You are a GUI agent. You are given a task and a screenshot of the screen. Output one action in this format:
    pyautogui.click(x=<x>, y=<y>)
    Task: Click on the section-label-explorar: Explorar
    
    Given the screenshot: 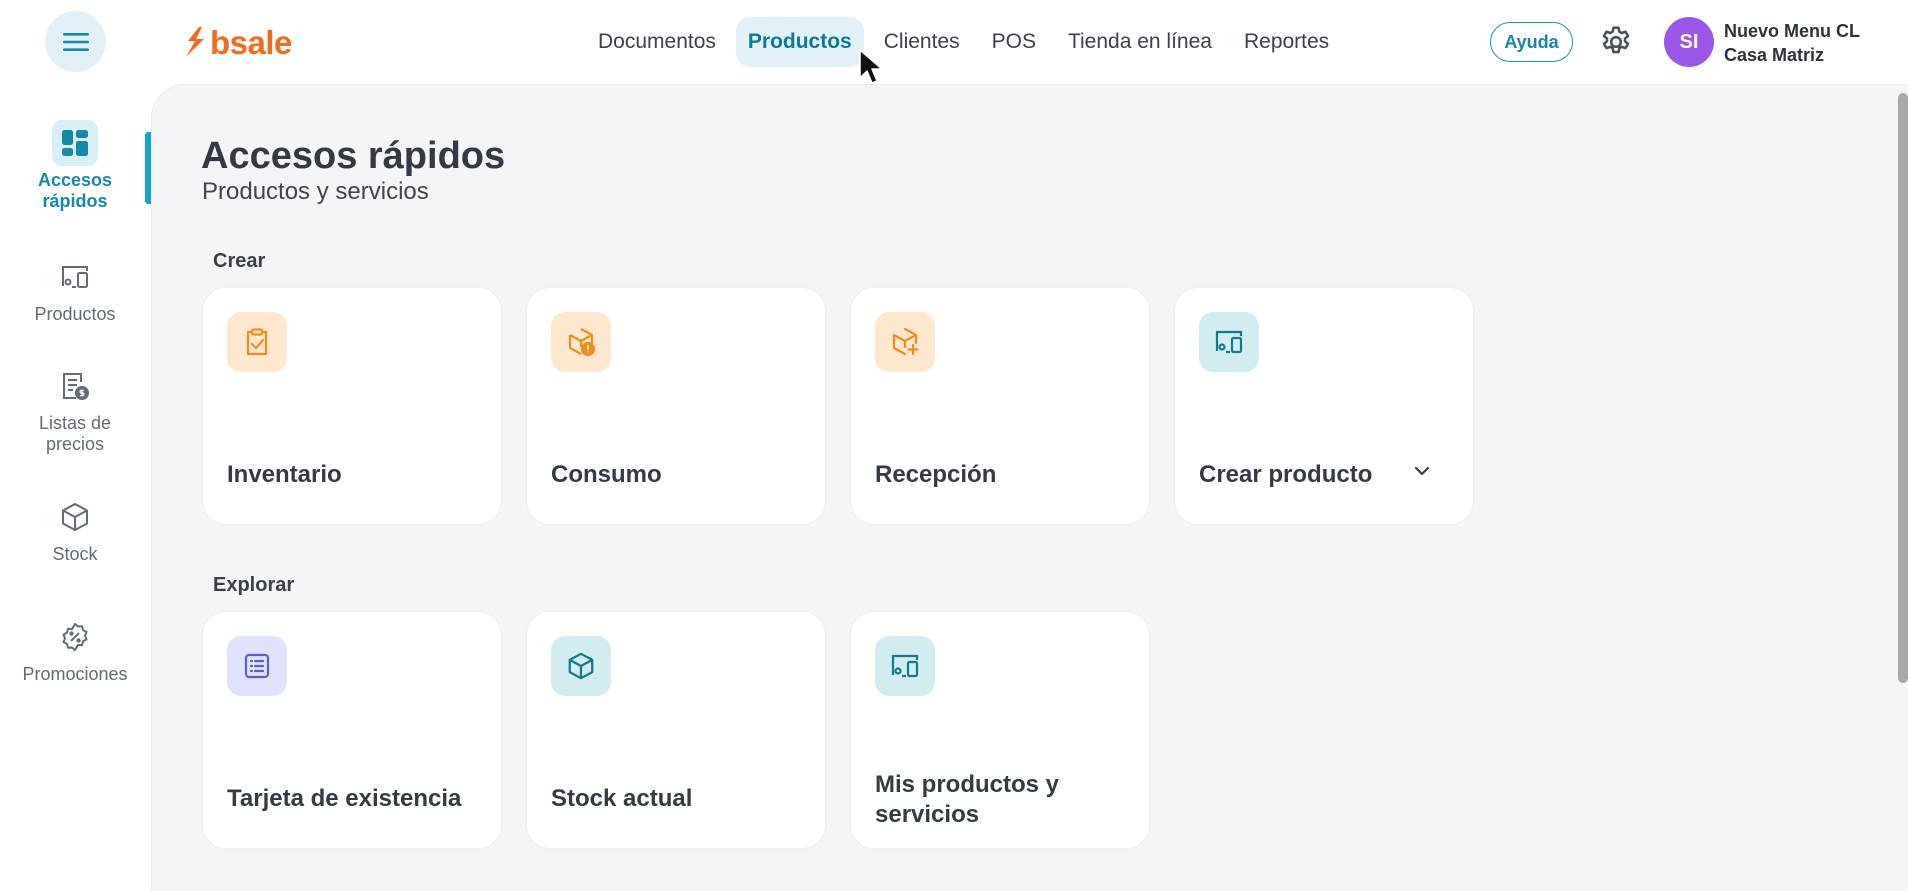 What is the action you would take?
    pyautogui.click(x=254, y=585)
    